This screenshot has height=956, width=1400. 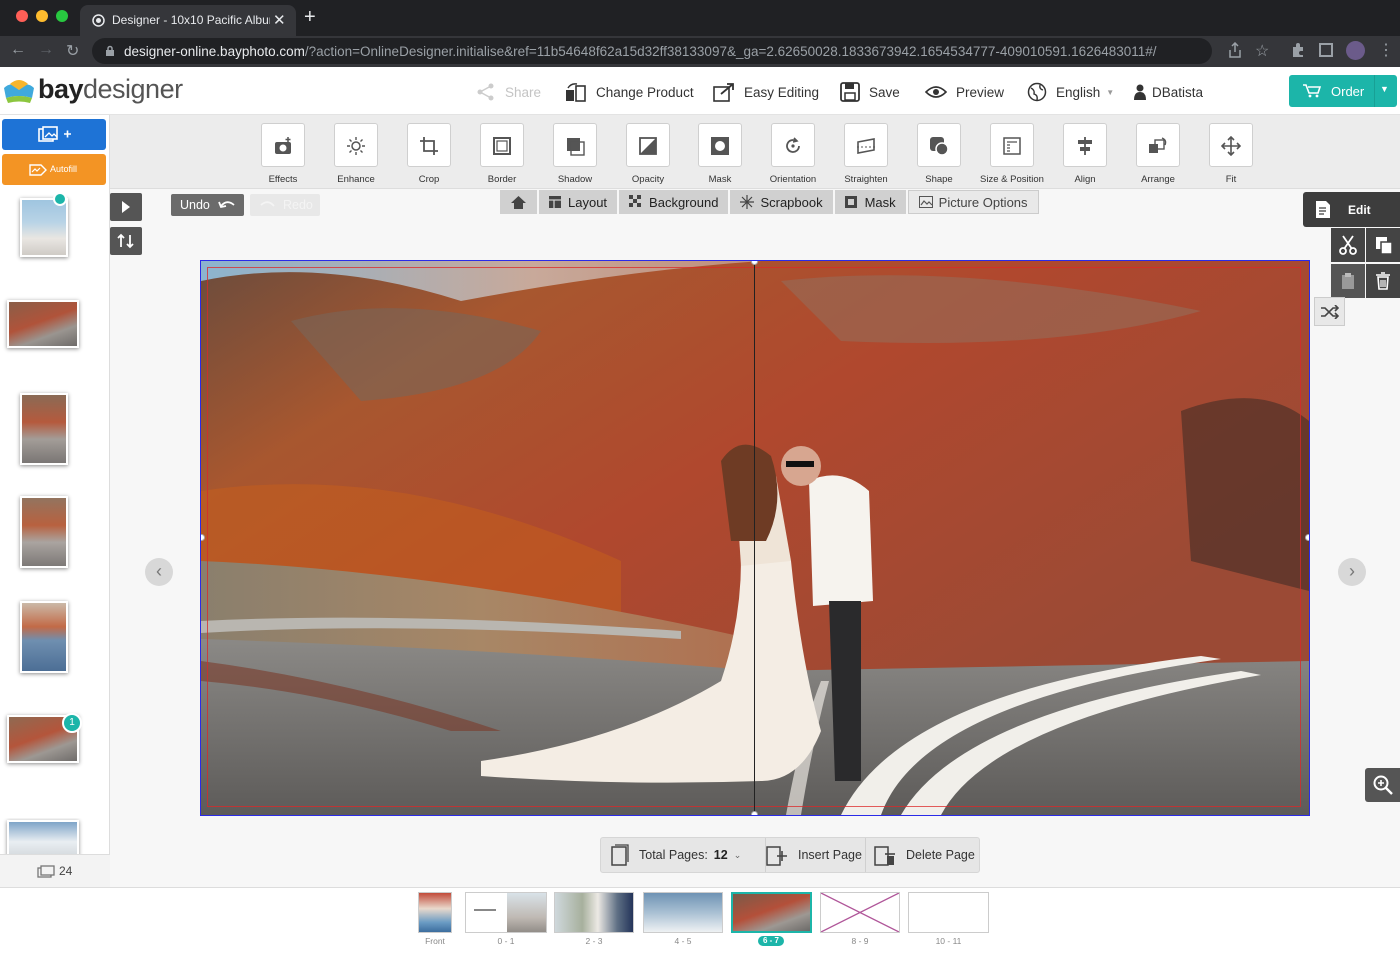 What do you see at coordinates (1384, 89) in the screenshot?
I see `order-dropdown-icon: ▼` at bounding box center [1384, 89].